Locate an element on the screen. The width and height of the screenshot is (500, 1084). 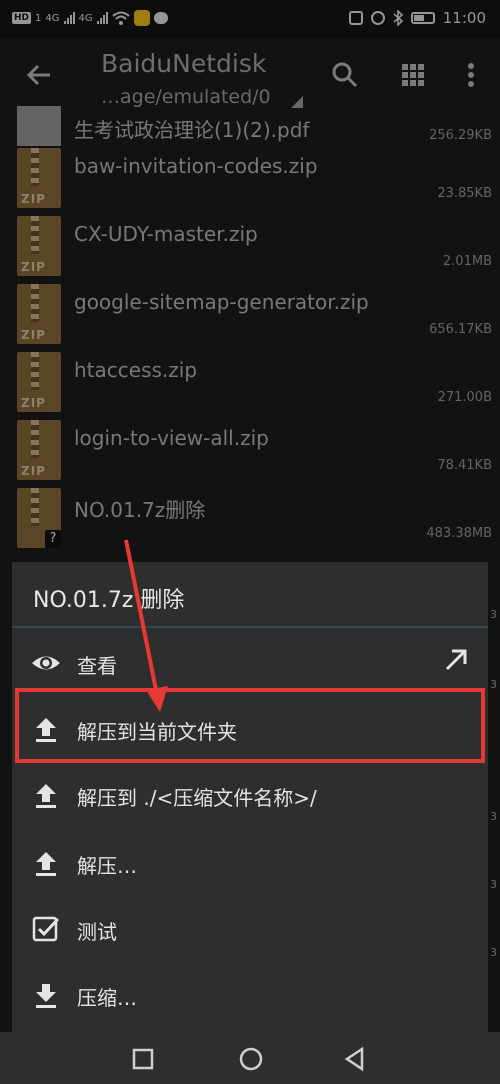
message-icon is located at coordinates (160, 18).